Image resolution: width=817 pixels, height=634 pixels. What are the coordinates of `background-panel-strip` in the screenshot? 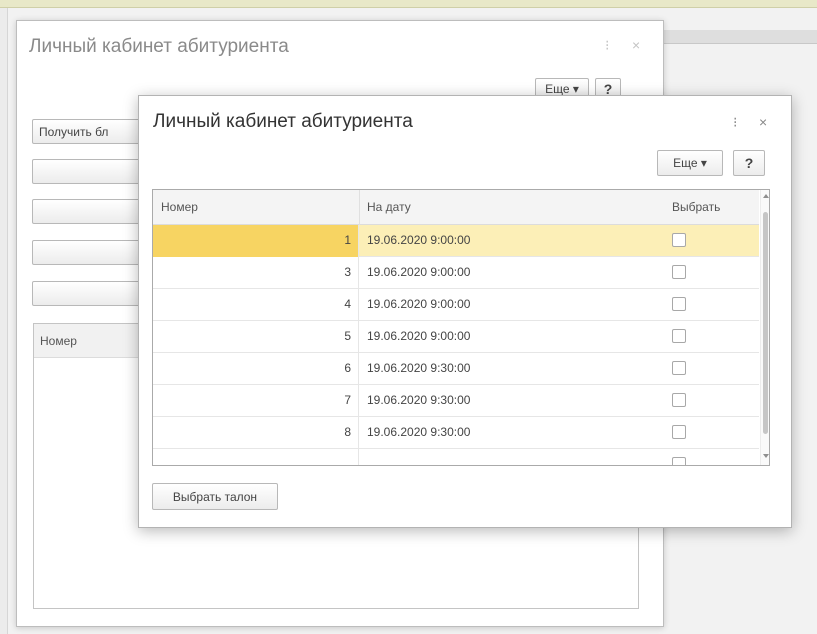 It's located at (739, 37).